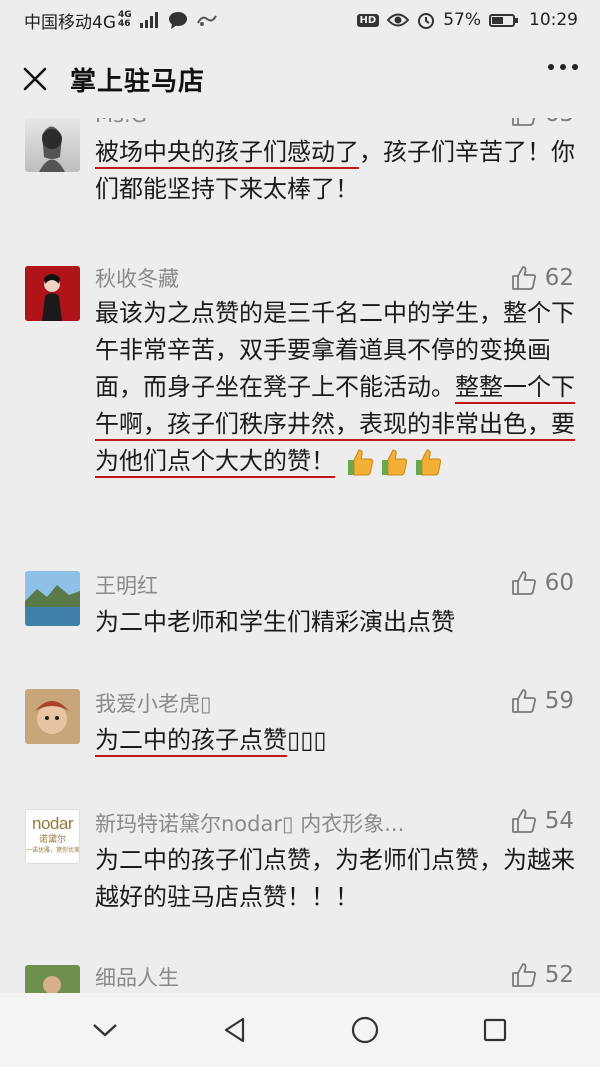 This screenshot has width=600, height=1067. I want to click on like-count: 60, so click(559, 583).